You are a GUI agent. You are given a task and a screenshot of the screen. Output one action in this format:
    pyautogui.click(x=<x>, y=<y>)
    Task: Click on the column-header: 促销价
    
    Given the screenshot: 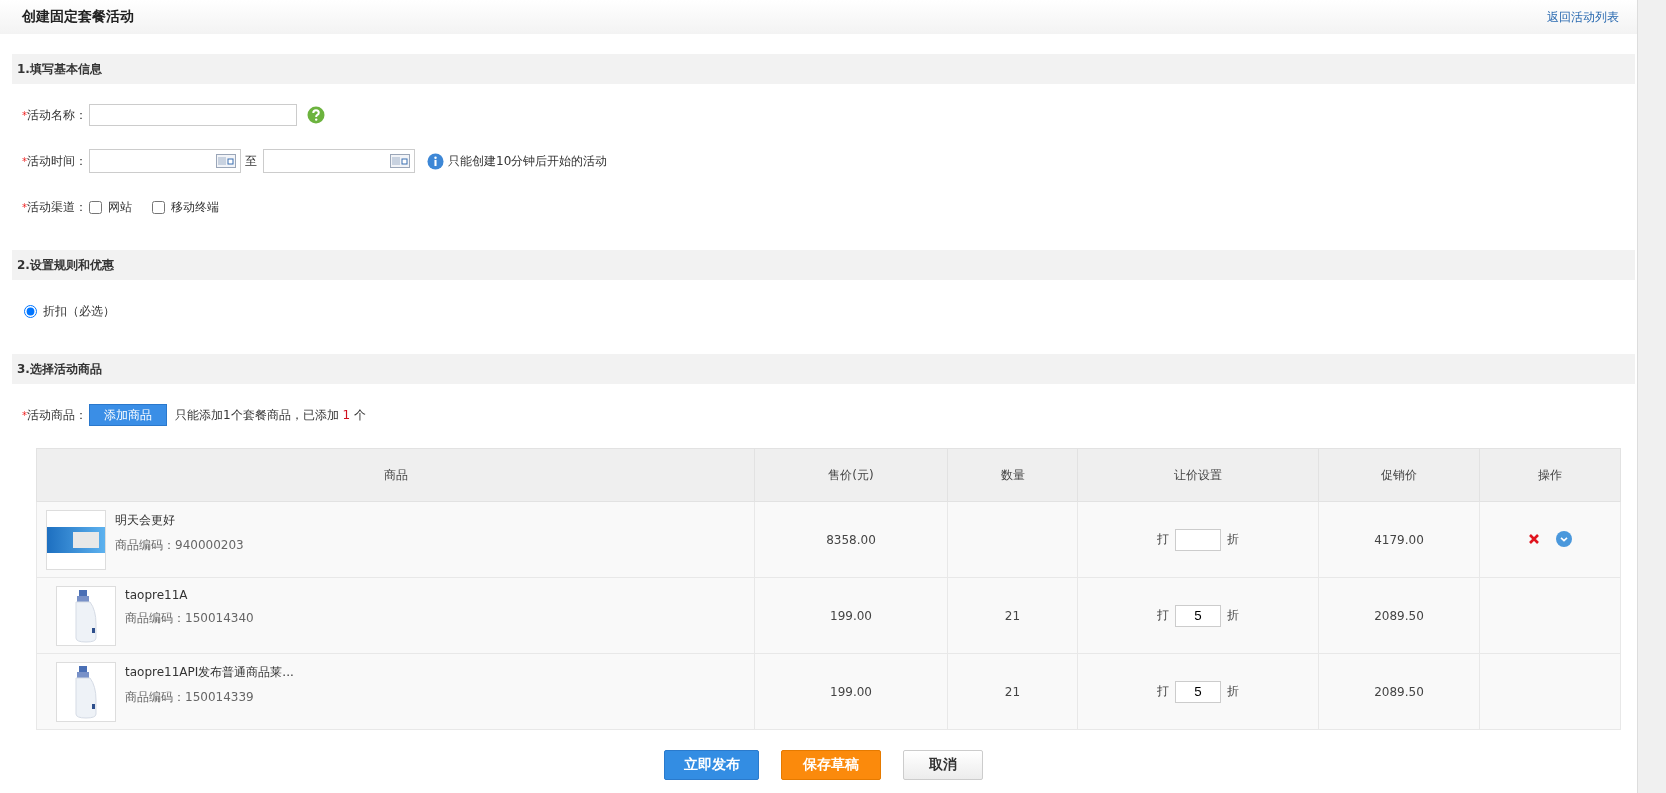 What is the action you would take?
    pyautogui.click(x=1399, y=475)
    